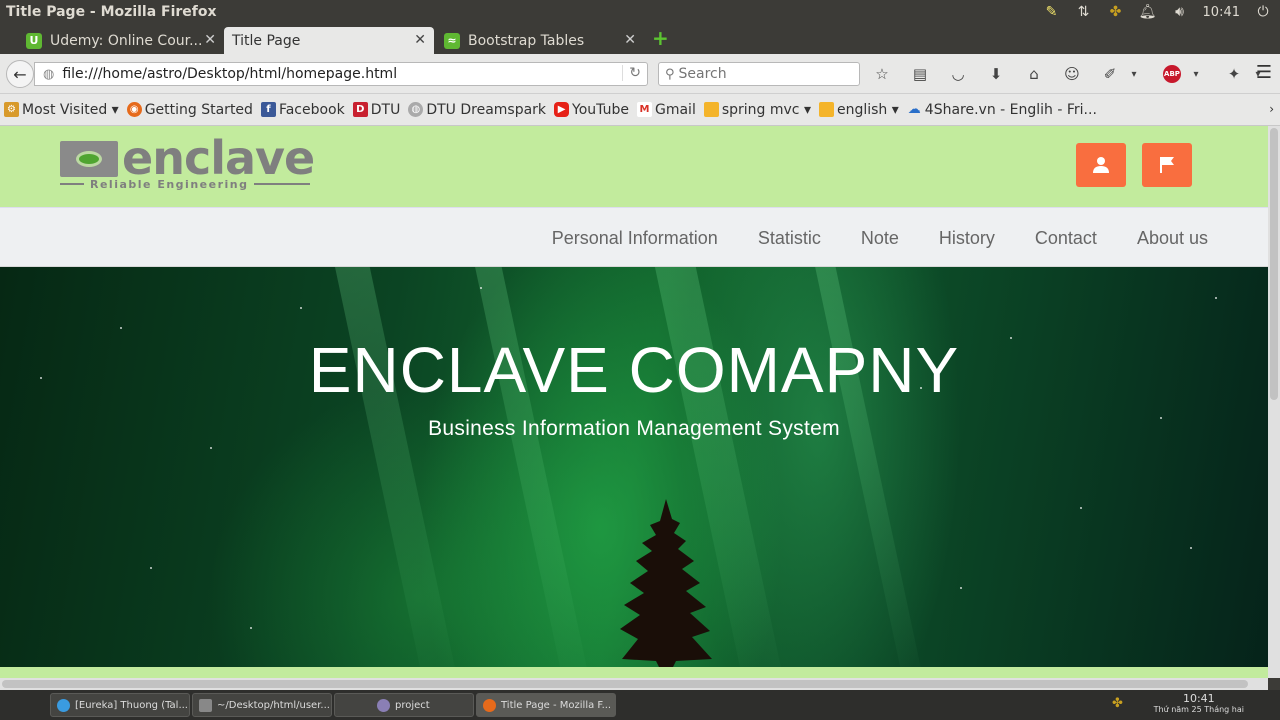  I want to click on bookmark-star-icon: ☆, so click(882, 74).